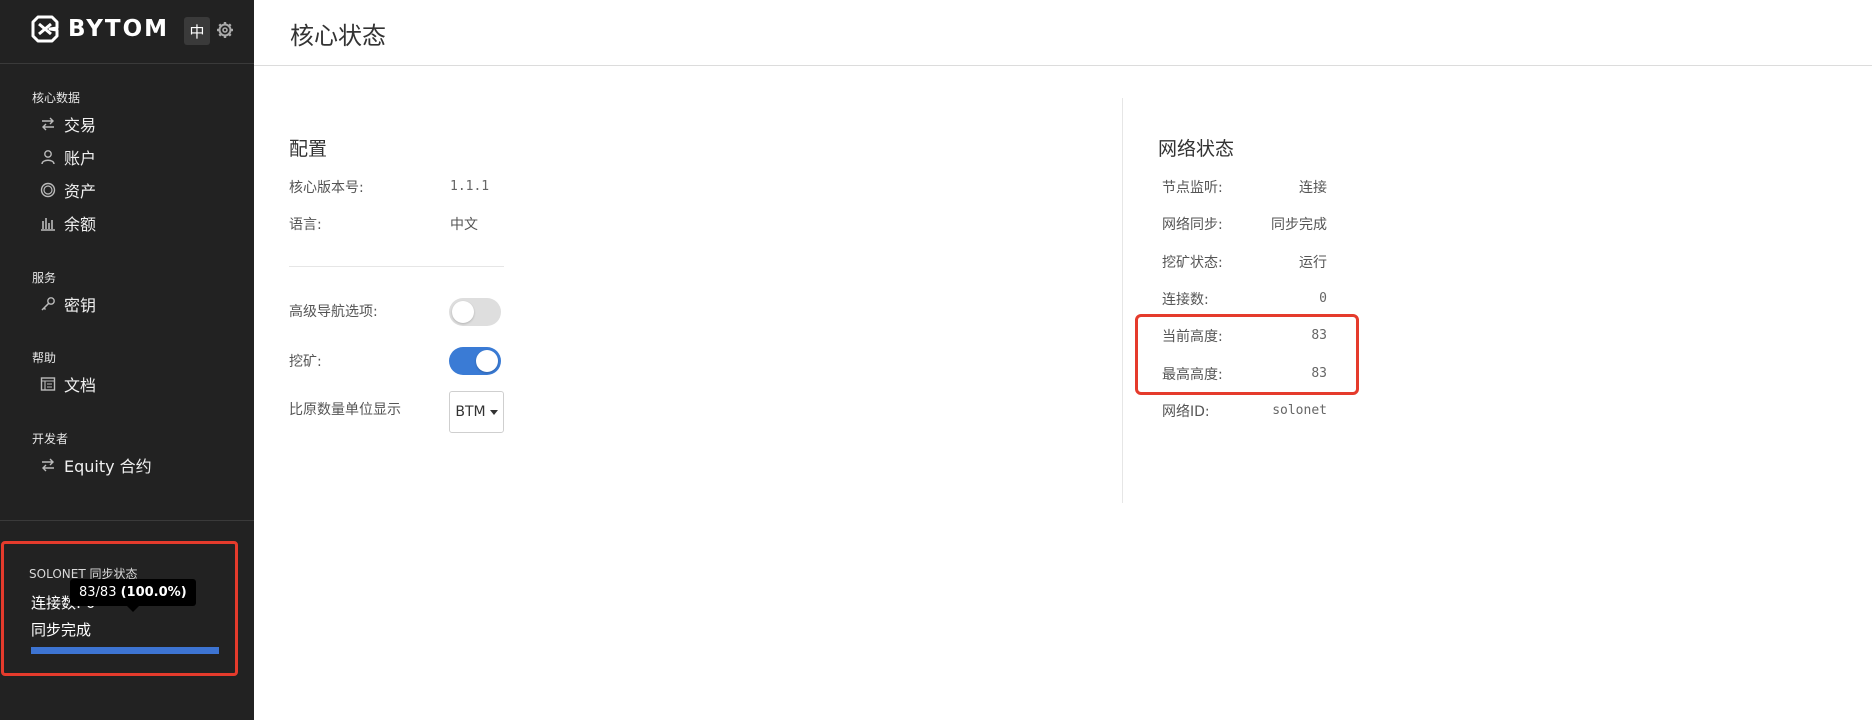  Describe the element at coordinates (333, 312) in the screenshot. I see `advanced-nav-label: 高级导航选项:` at that location.